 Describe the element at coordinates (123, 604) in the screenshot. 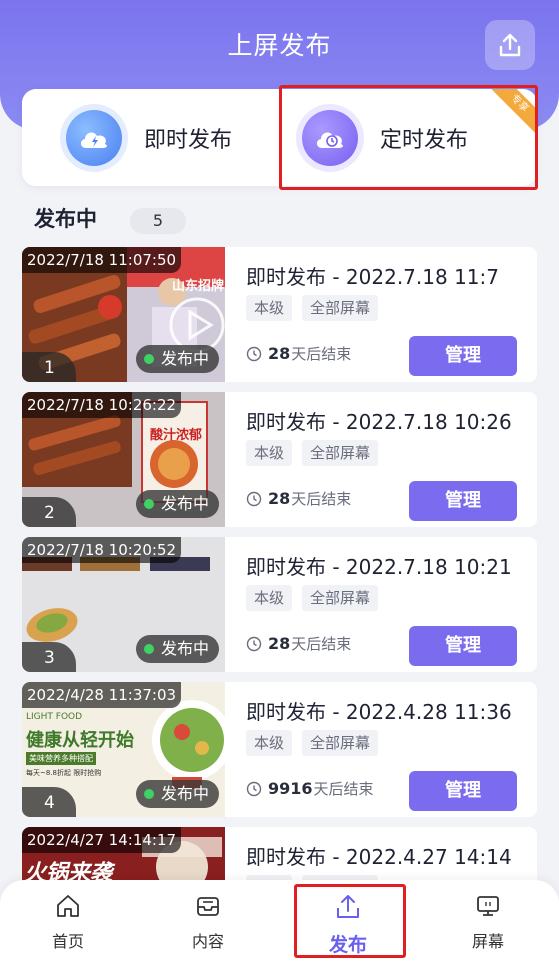

I see `thumbnail: 2022/7/18 10:20:52 3 发布中` at that location.